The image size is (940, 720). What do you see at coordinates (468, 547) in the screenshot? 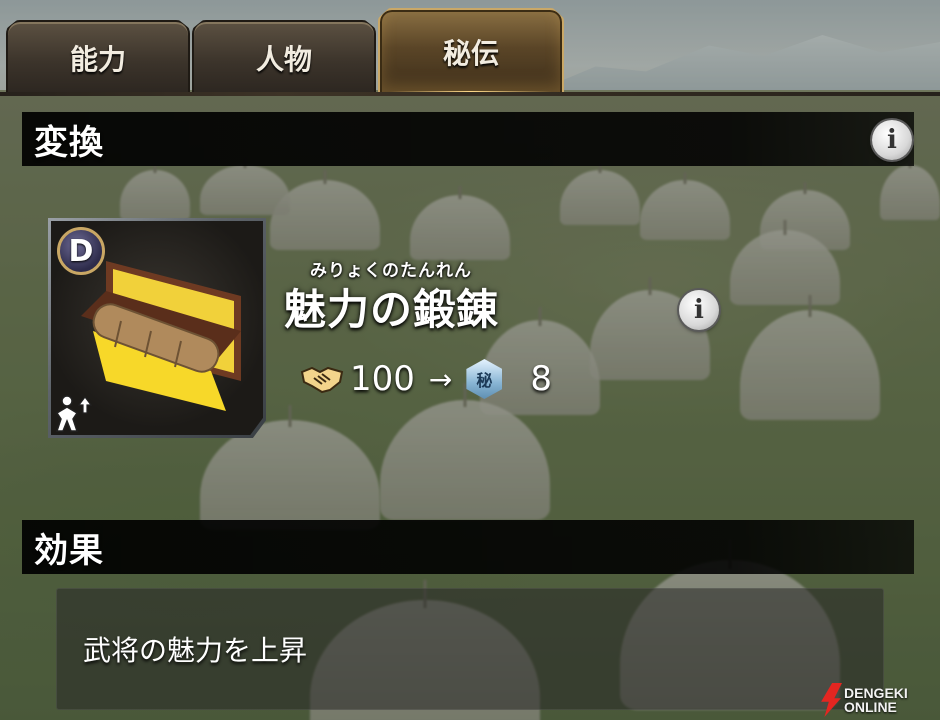
I see `effect-header: 効果` at bounding box center [468, 547].